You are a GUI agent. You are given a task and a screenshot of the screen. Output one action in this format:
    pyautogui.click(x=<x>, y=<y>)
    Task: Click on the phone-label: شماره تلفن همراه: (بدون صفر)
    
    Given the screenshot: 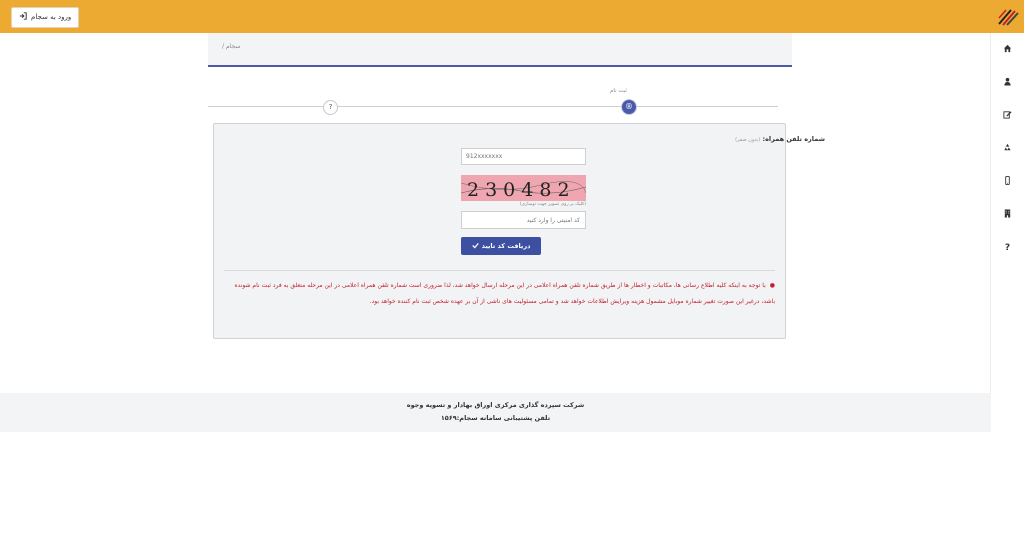 What is the action you would take?
    pyautogui.click(x=780, y=139)
    